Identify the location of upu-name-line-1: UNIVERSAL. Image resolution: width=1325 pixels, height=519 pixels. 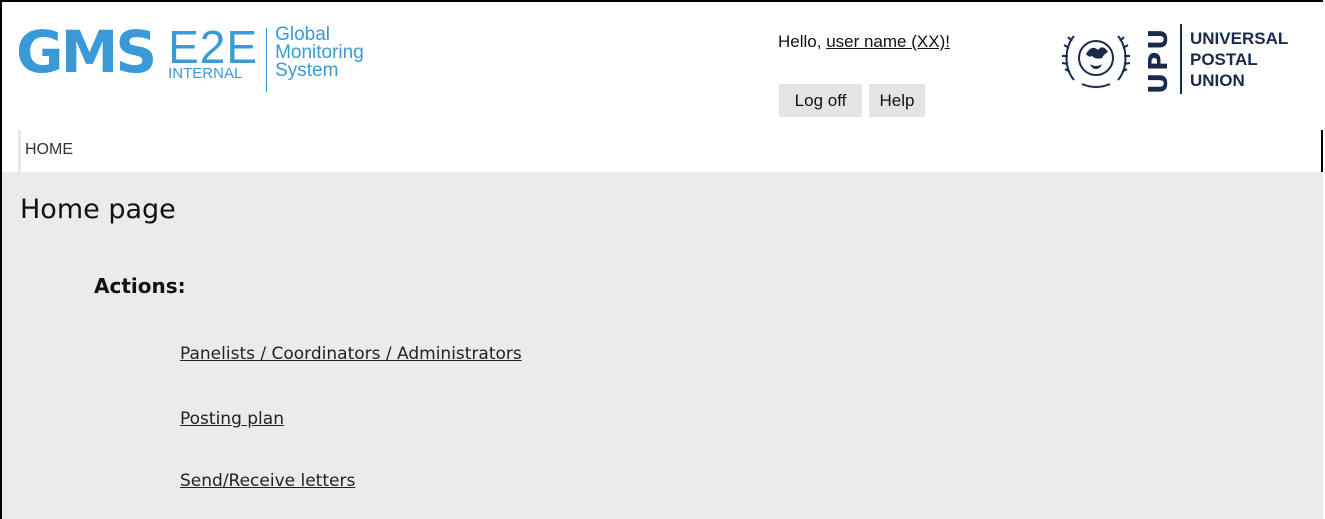
(1239, 38).